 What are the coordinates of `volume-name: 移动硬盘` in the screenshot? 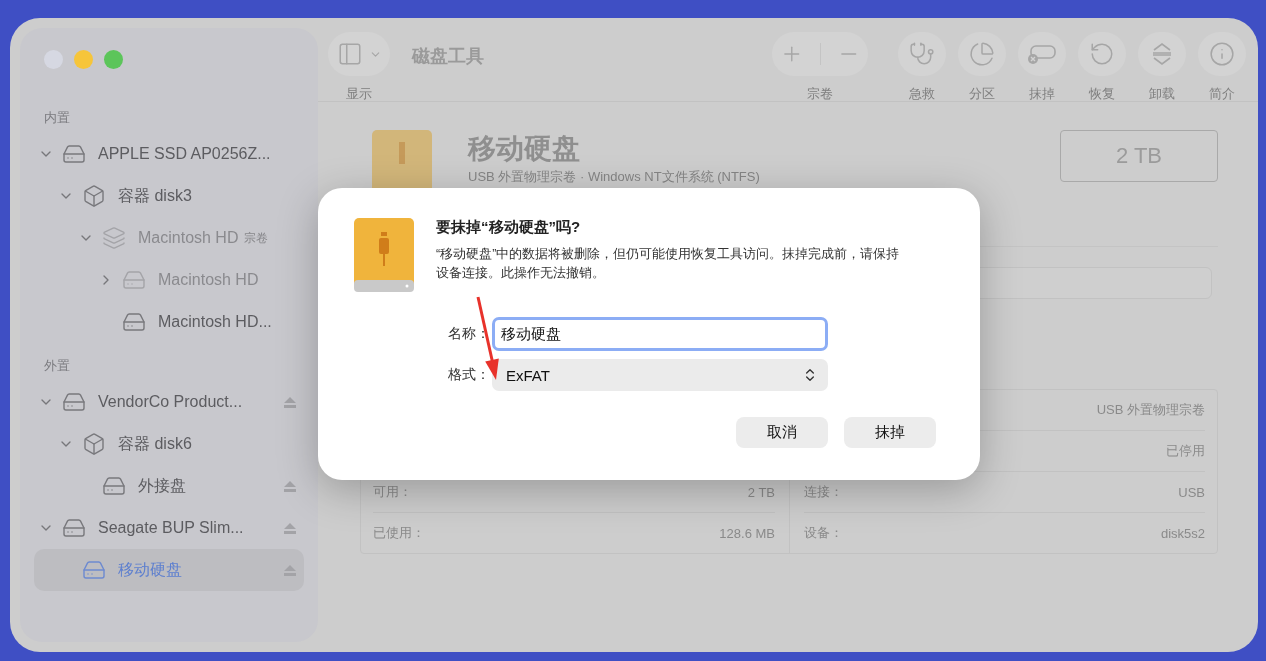 It's located at (524, 149).